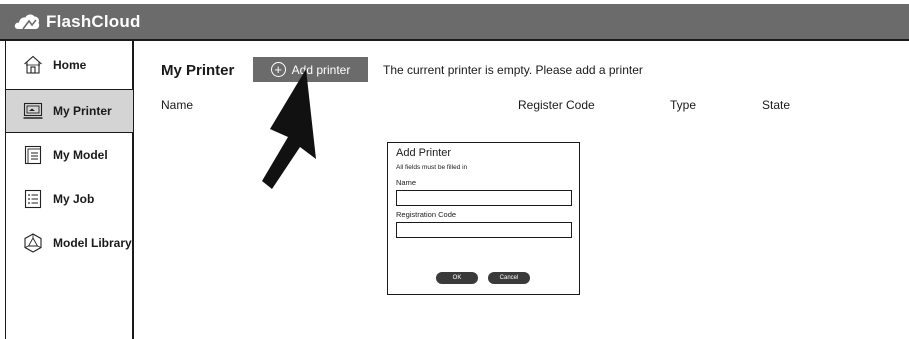  I want to click on printer-icon, so click(33, 111).